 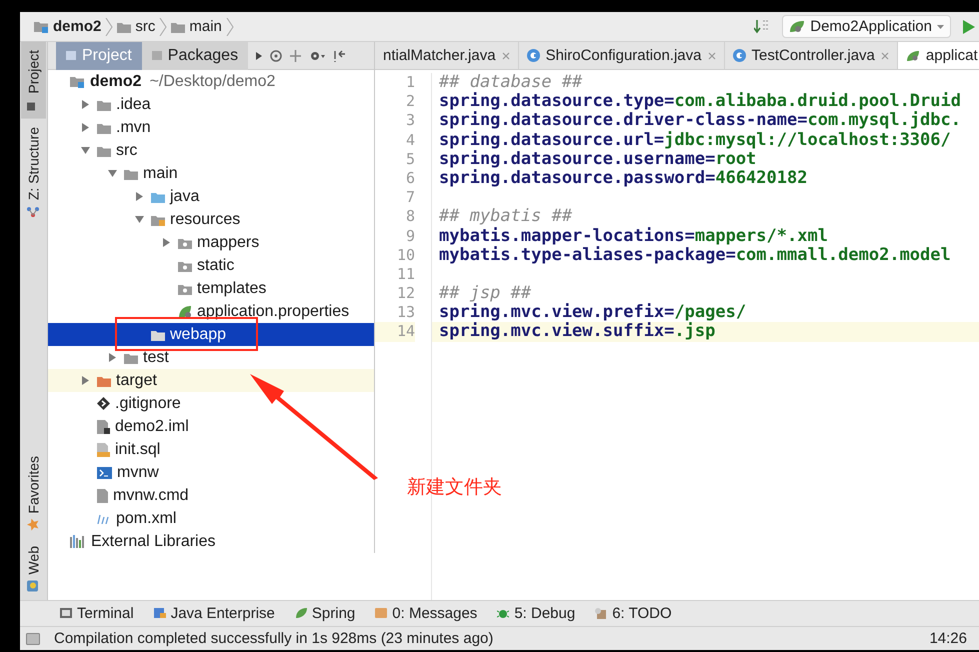 What do you see at coordinates (866, 26) in the screenshot?
I see `run-configuration-dropdown: Demo2Application` at bounding box center [866, 26].